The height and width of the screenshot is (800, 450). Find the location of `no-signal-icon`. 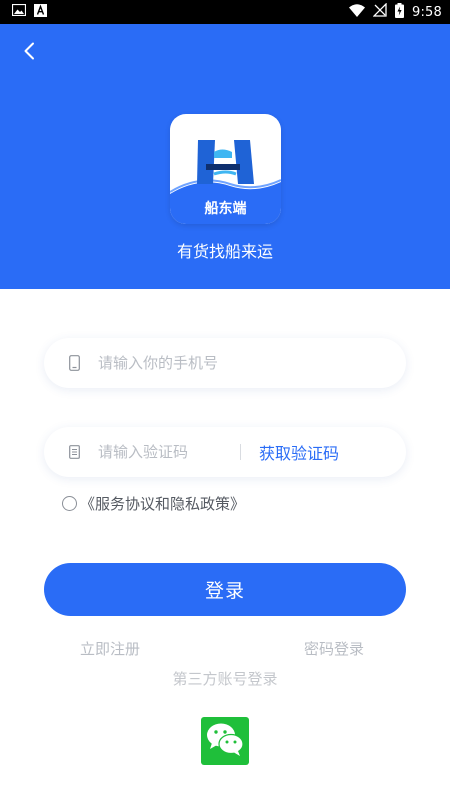

no-signal-icon is located at coordinates (379, 11).